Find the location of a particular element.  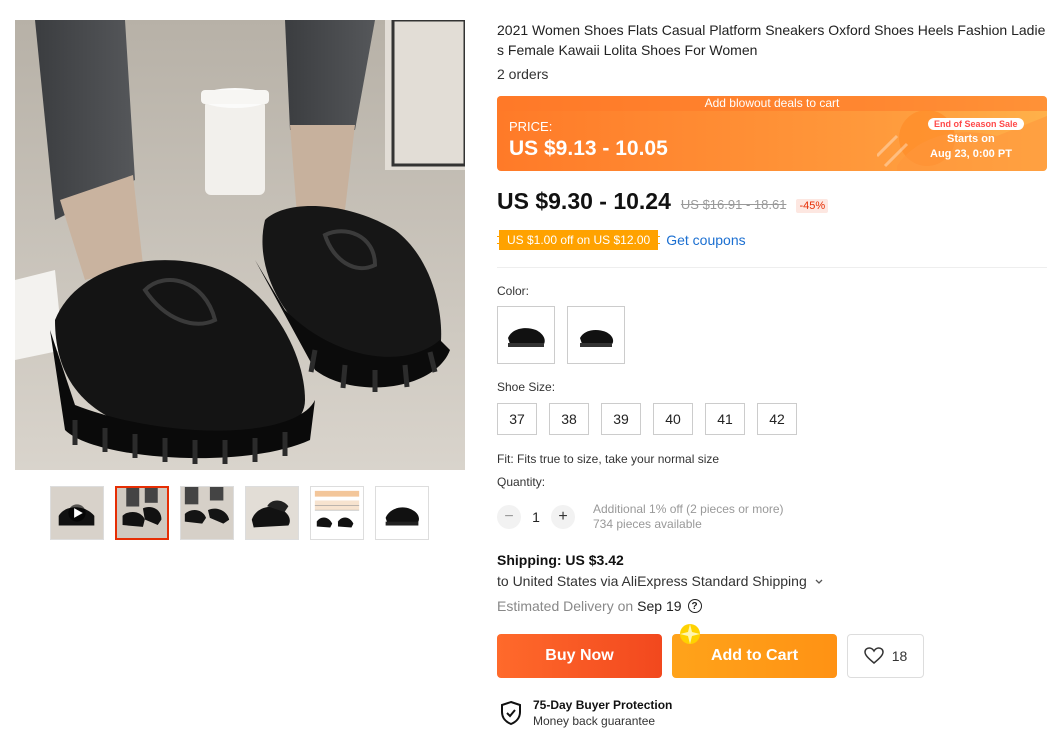

season-sale-badge: End of Season Sale is located at coordinates (976, 124).